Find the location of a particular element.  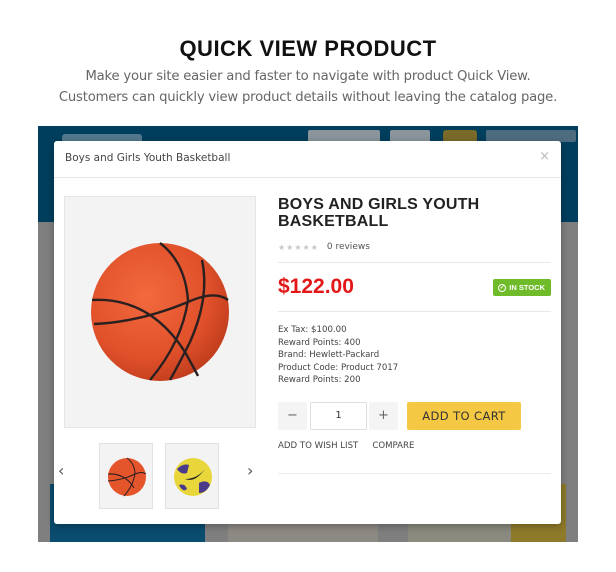

product-actions: ADD TO WISH LIST COMPARE is located at coordinates (414, 446).